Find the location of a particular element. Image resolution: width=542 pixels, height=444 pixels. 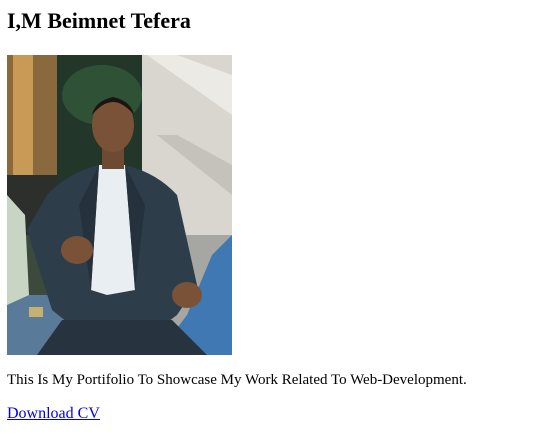

download-cv-link: Download CV is located at coordinates (53, 414).